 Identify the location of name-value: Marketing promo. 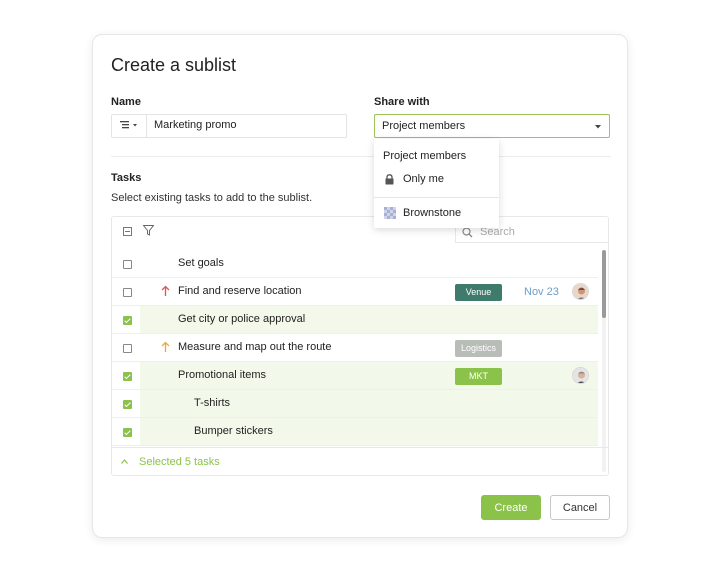
(195, 125).